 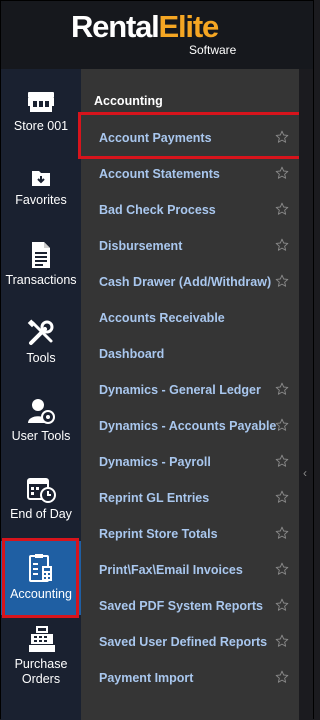 What do you see at coordinates (159, 174) in the screenshot?
I see `submenu-item-label: Account Statements` at bounding box center [159, 174].